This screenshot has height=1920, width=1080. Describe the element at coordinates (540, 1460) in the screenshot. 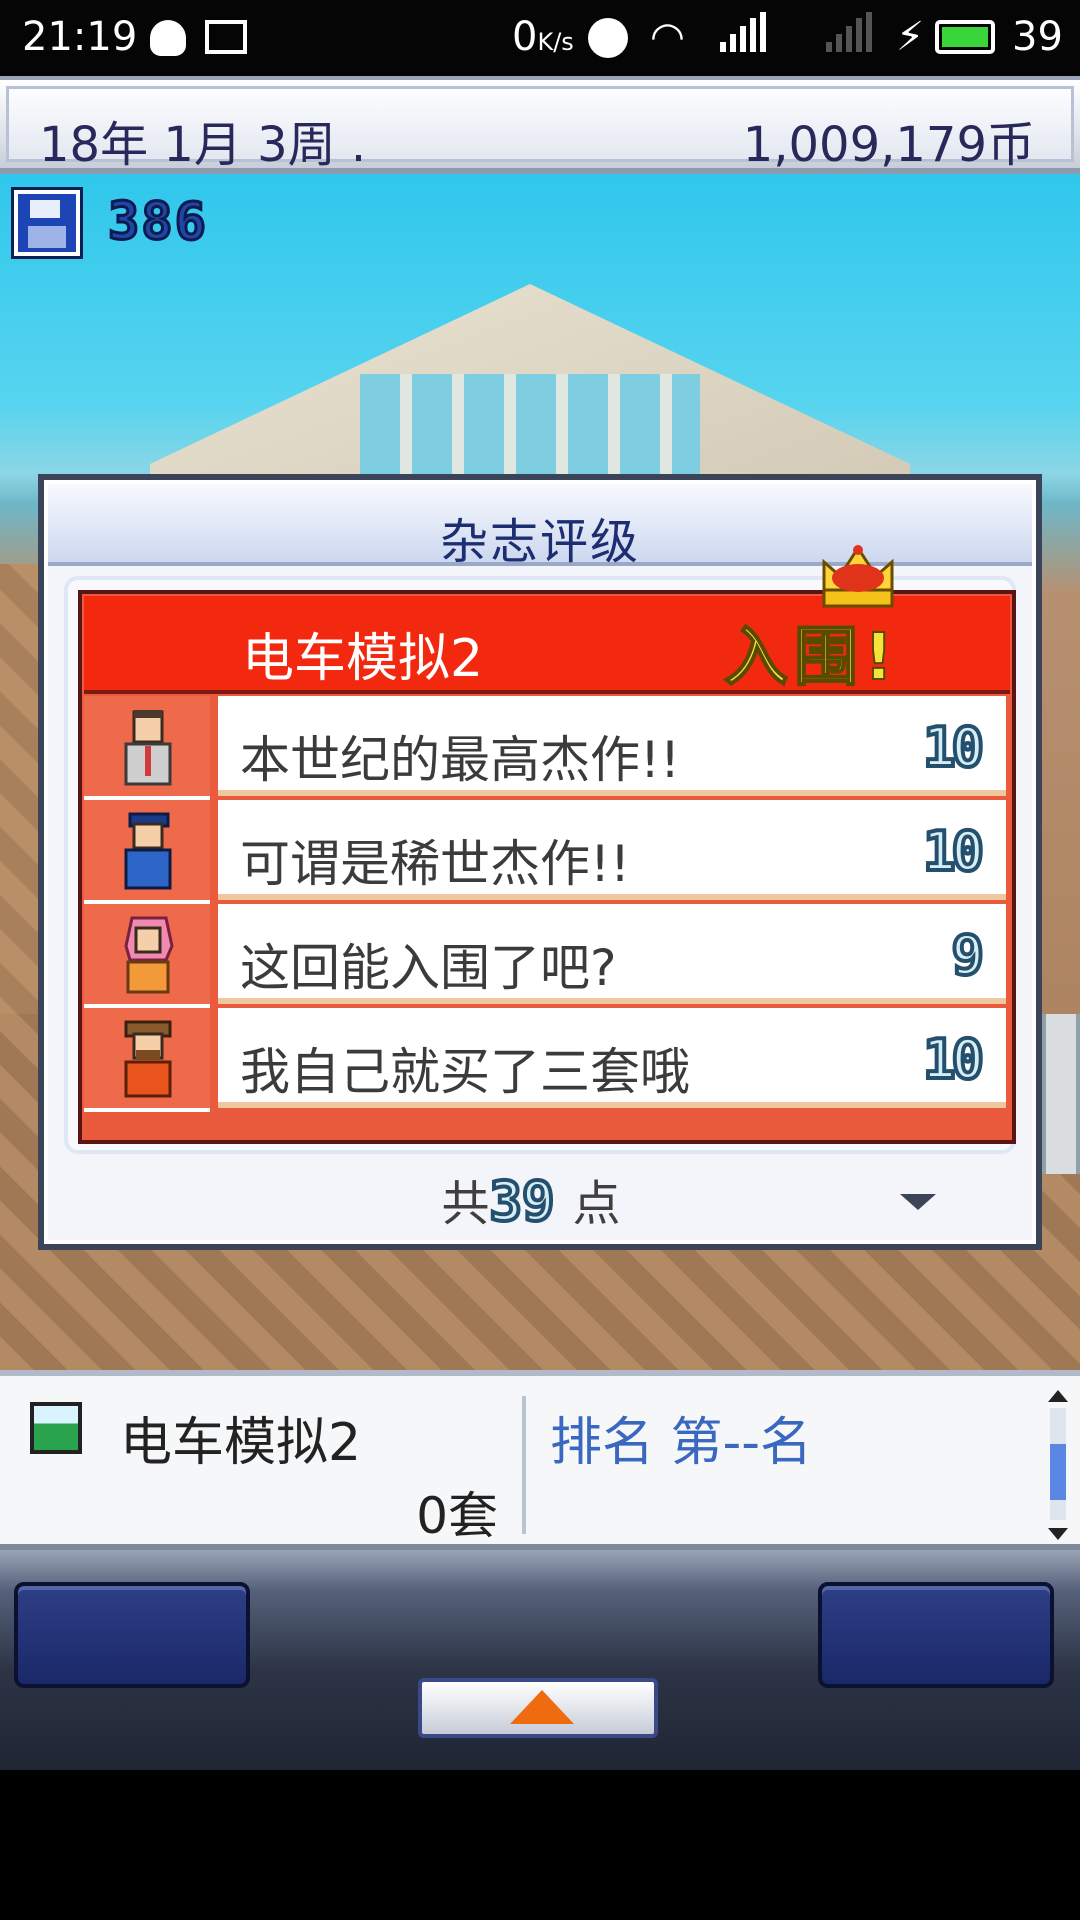

I see `product-info-panel: 电车模拟2 0套 排名 第--名` at that location.